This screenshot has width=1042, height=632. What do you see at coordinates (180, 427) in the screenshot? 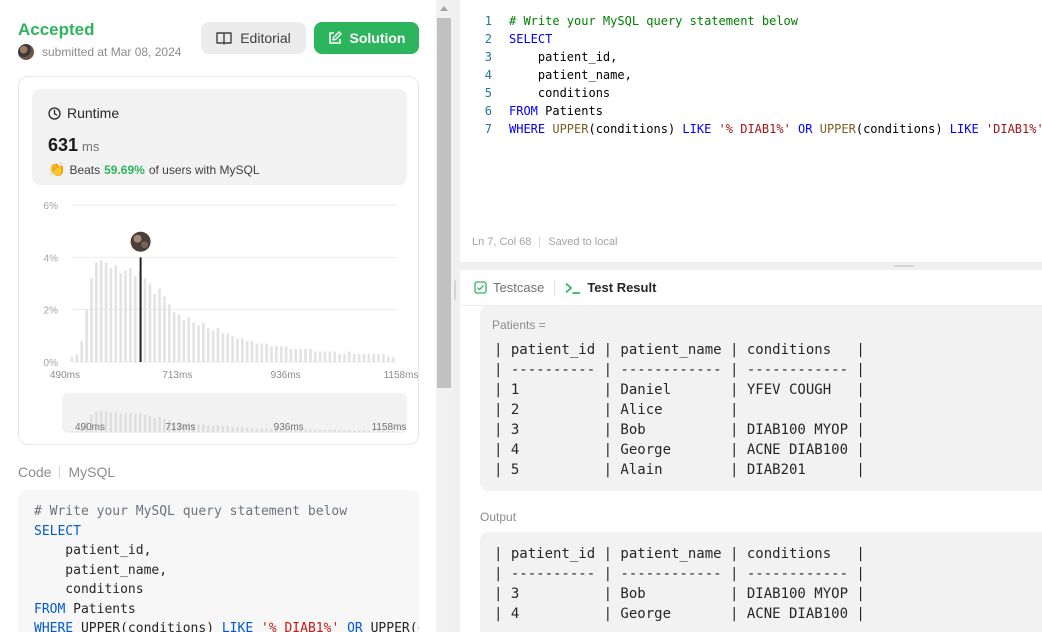
I see `mini-x-tick-label: 713ms` at bounding box center [180, 427].